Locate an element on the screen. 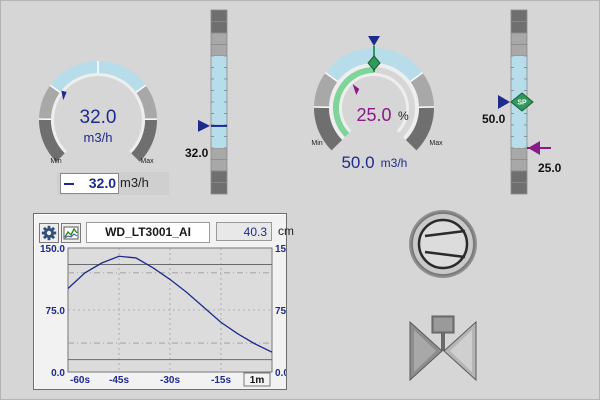 The height and width of the screenshot is (400, 600). pid-gauge-max-label: Max is located at coordinates (436, 143).